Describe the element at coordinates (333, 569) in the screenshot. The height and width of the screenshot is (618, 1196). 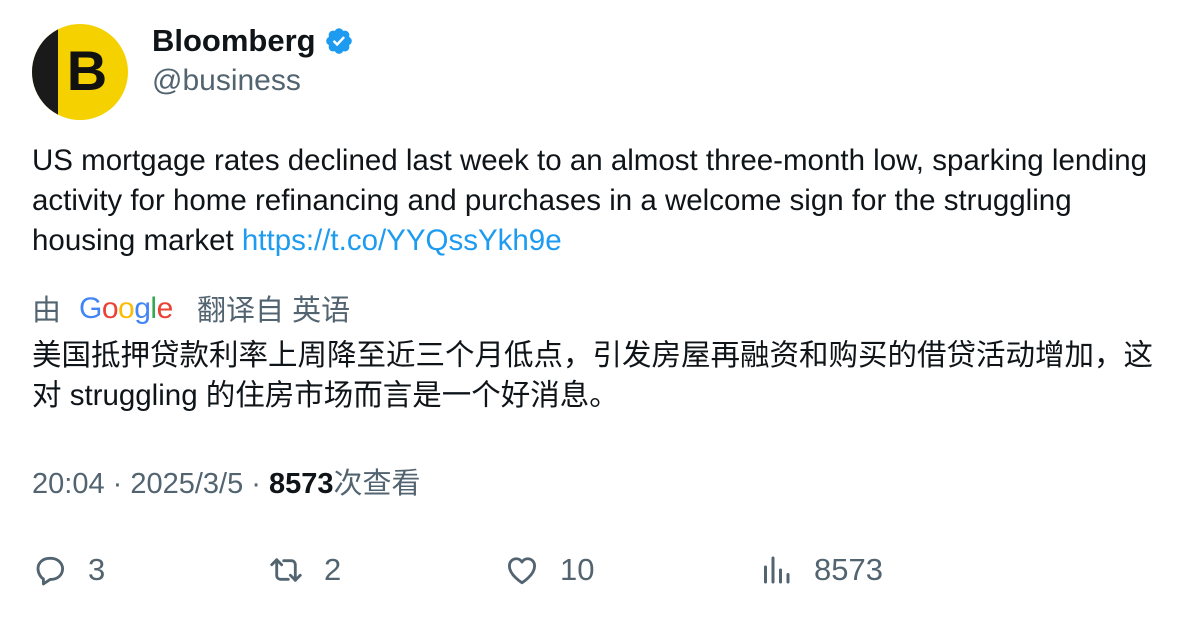
I see `retweet-count: 2` at that location.